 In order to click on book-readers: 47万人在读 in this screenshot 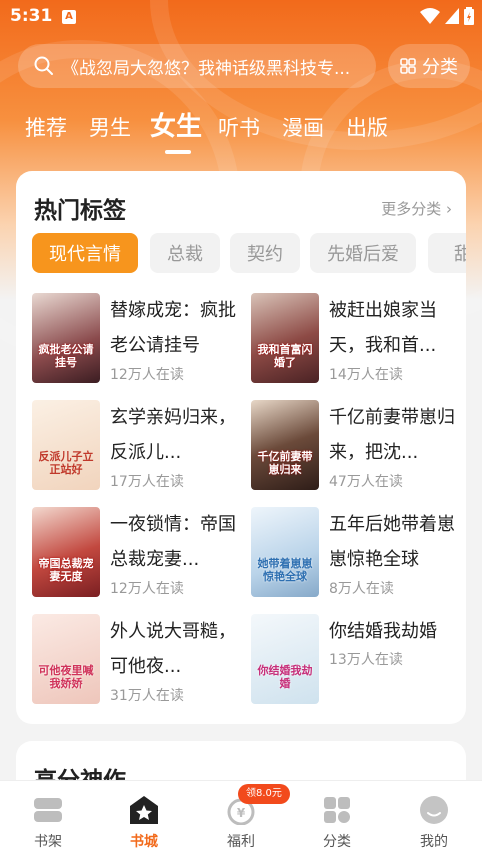, I will do `click(366, 482)`.